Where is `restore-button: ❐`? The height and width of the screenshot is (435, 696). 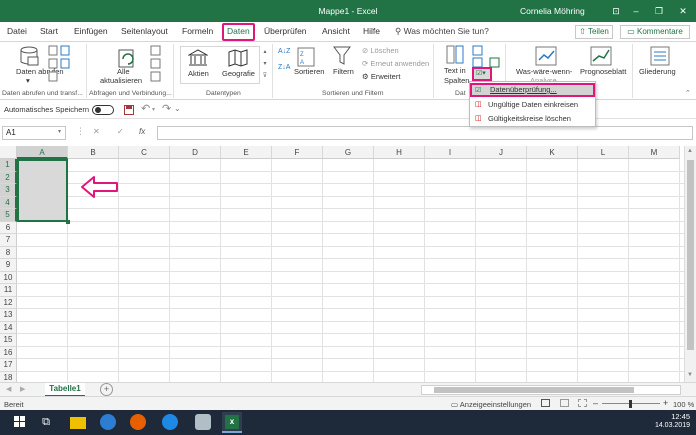 restore-button: ❐ is located at coordinates (659, 11).